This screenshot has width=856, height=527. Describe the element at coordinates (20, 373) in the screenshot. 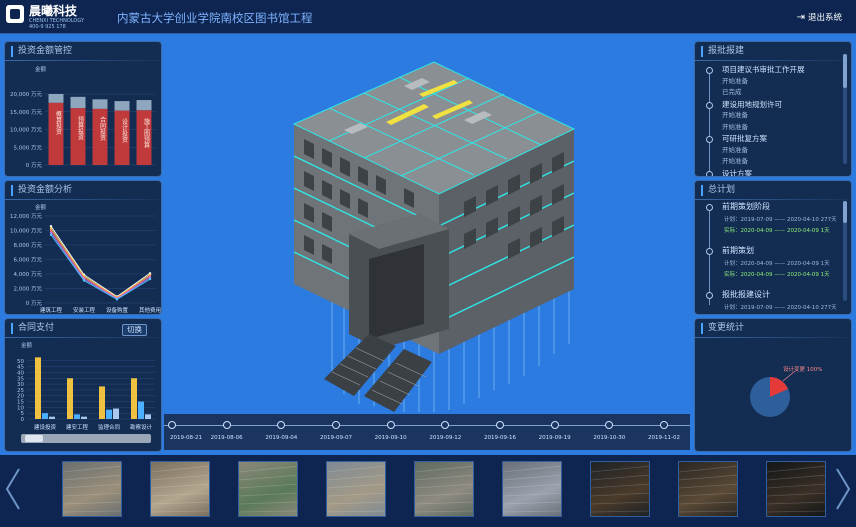

I see `y-tick-label: 40` at that location.